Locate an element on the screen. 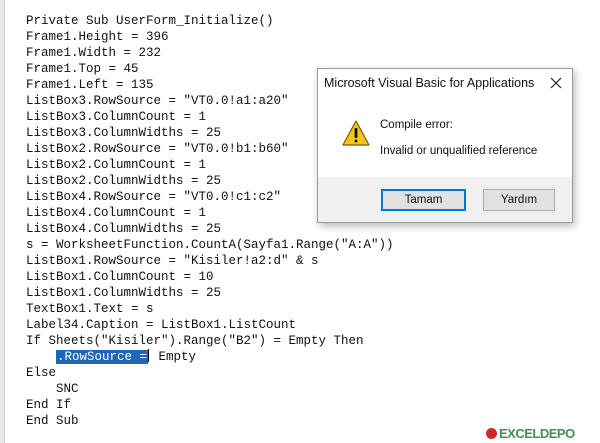  code-line: ListBox1.RowSource = "Kisiler!a2:d" & s is located at coordinates (210, 261).